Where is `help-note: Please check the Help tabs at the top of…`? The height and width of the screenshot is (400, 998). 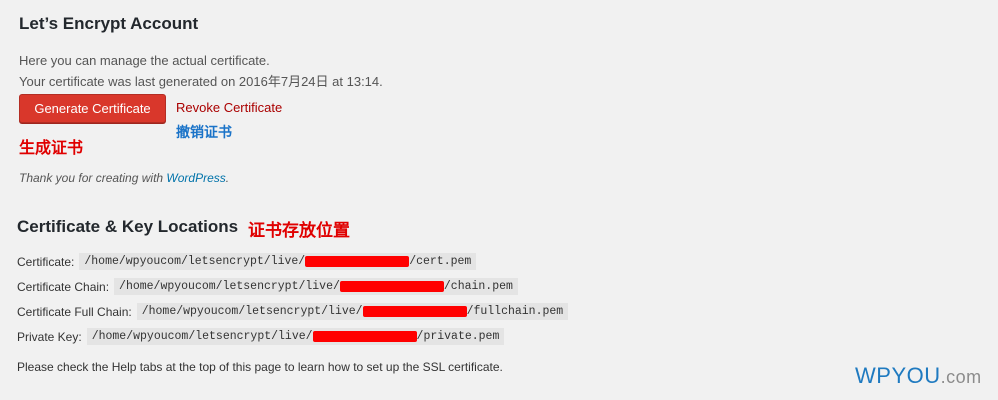 help-note: Please check the Help tabs at the top of… is located at coordinates (260, 367).